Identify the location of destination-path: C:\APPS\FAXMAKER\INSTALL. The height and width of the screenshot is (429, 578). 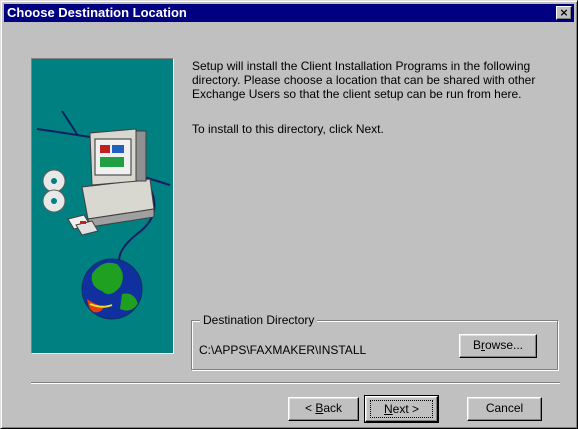
(283, 350).